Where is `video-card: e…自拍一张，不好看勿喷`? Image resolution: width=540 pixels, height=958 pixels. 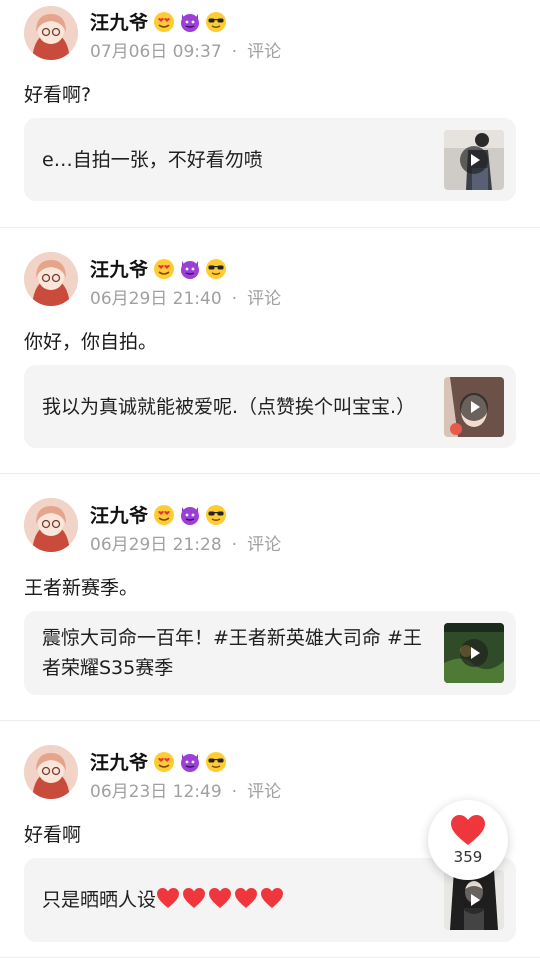 video-card: e…自拍一张，不好看勿喷 is located at coordinates (270, 159).